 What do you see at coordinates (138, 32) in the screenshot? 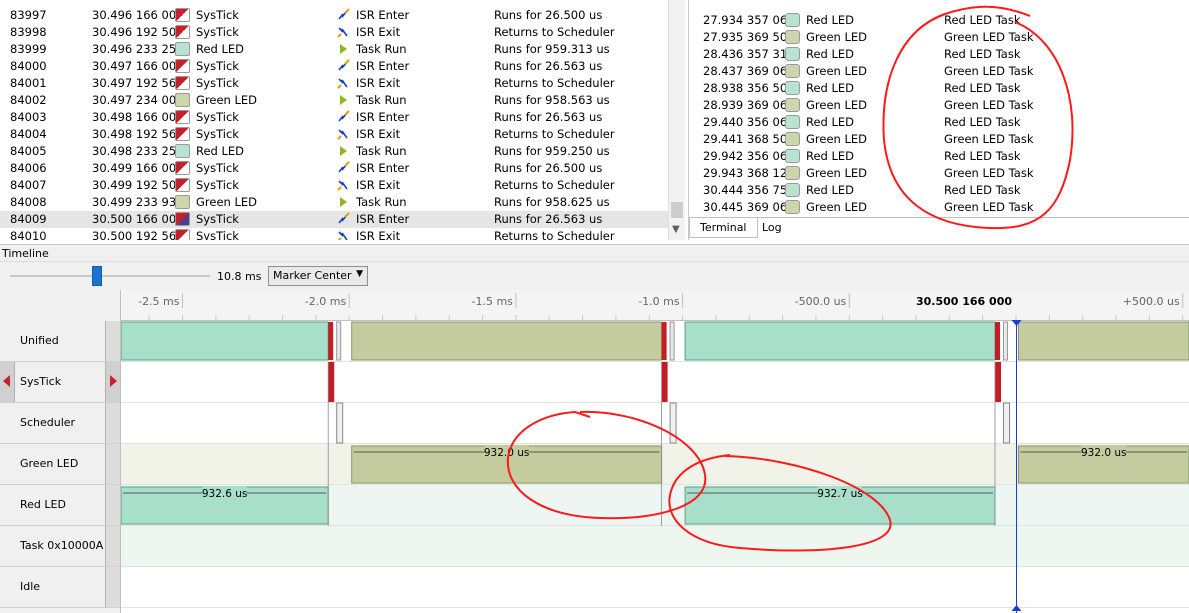
I see `event-time: 30.496 192 500` at bounding box center [138, 32].